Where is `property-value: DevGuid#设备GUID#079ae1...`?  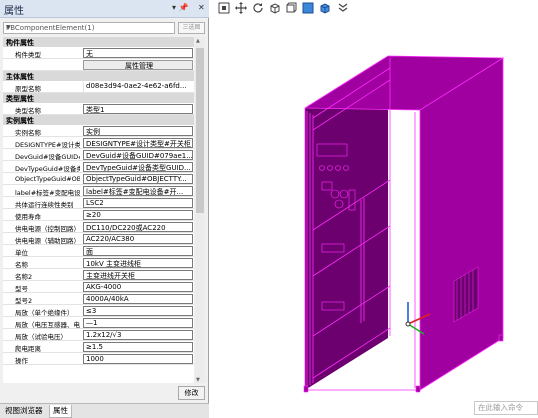
property-value: DevGuid#设备GUID#079ae1... is located at coordinates (138, 155).